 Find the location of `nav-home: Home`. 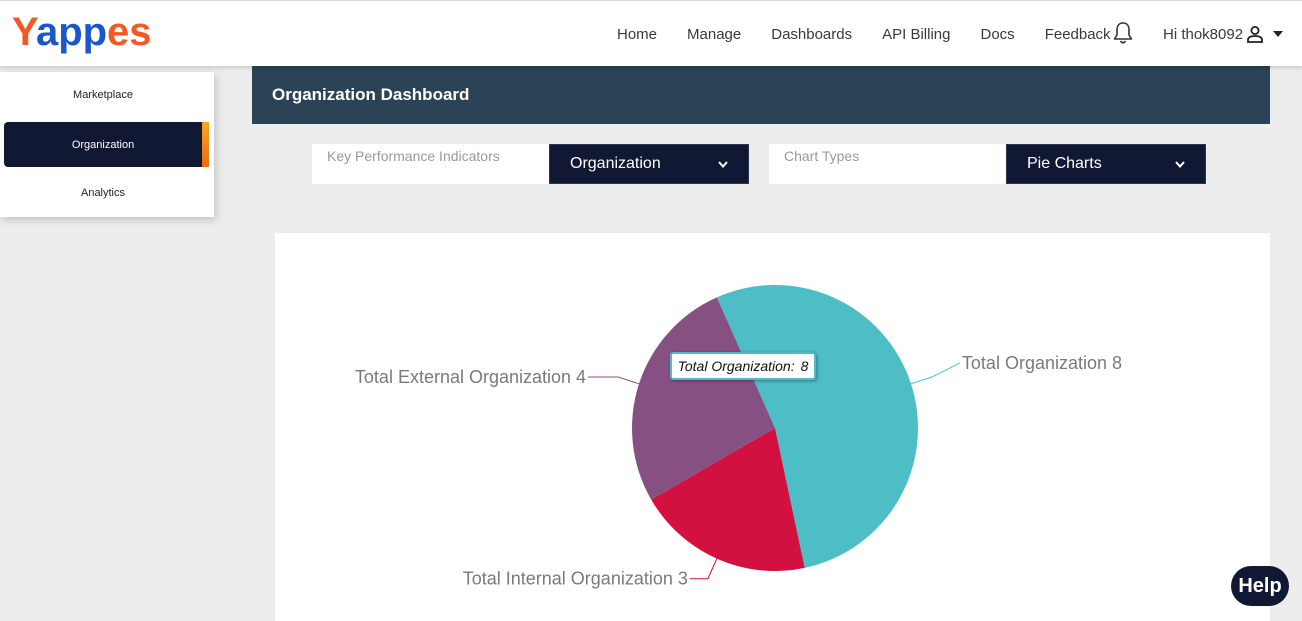

nav-home: Home is located at coordinates (637, 34).